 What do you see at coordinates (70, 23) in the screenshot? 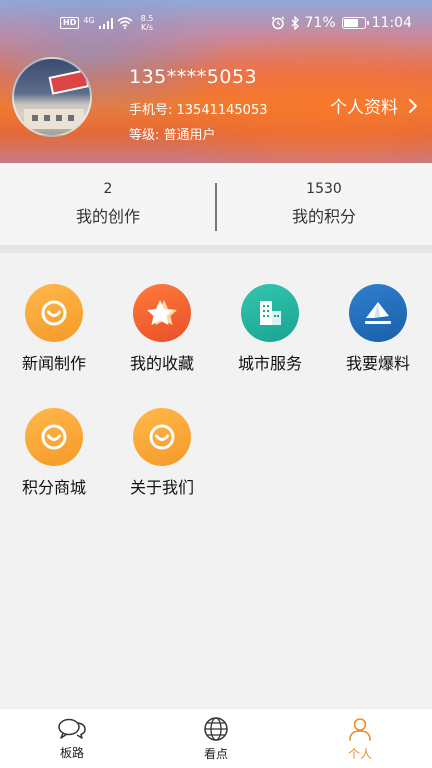
I see `hd-badge: HD` at bounding box center [70, 23].